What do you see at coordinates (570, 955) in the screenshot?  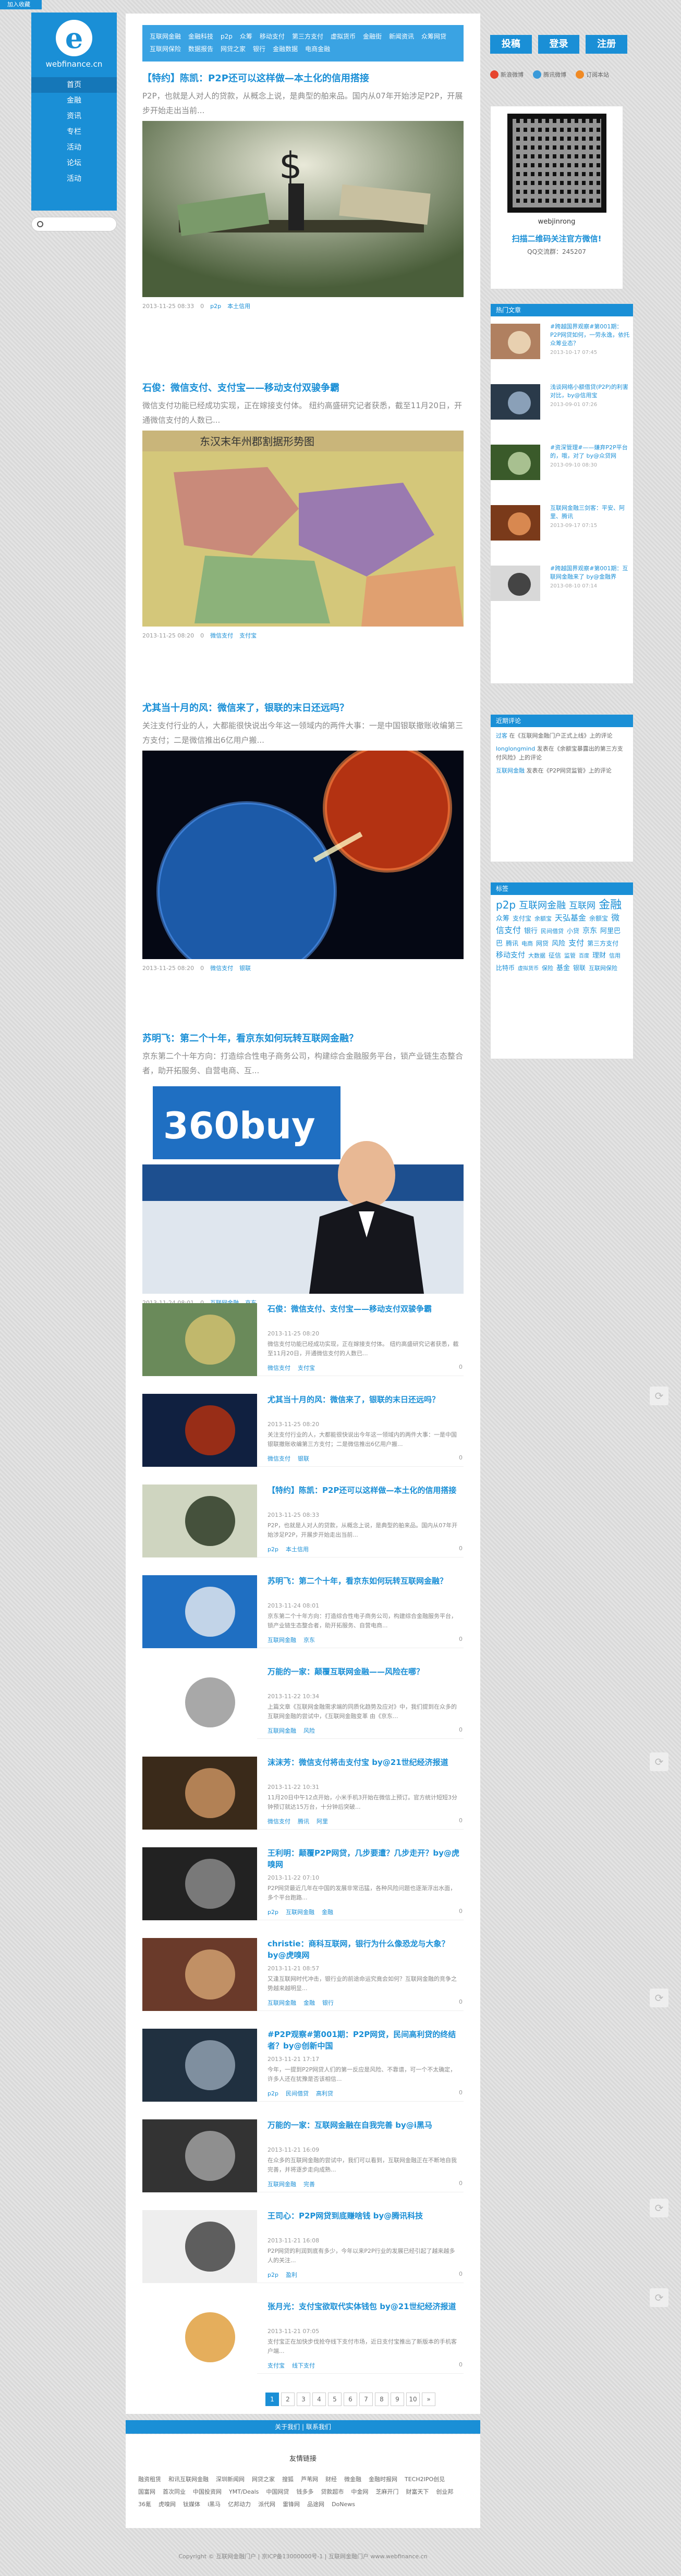 I see `tag-link: 监管` at bounding box center [570, 955].